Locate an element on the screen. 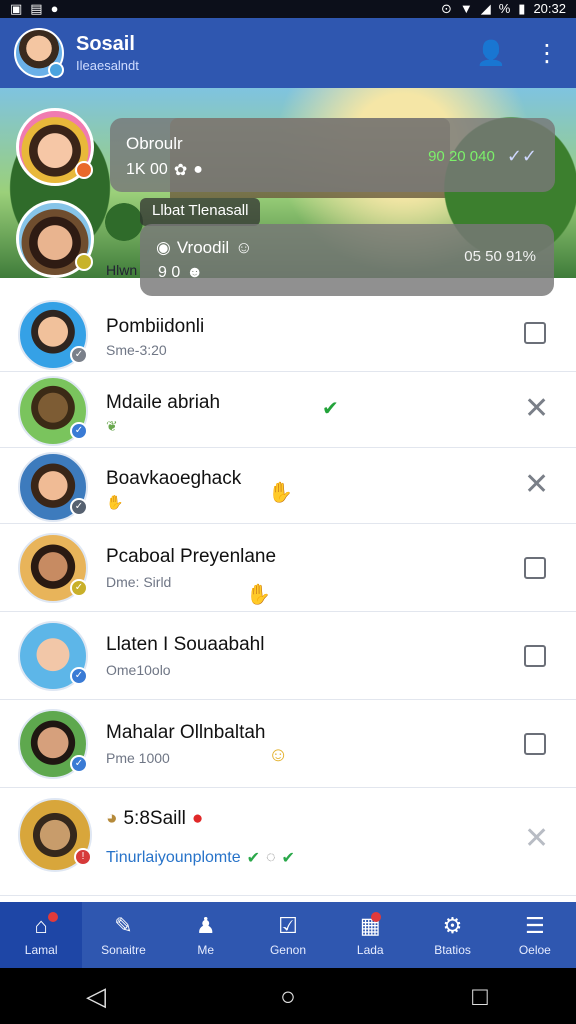  message-bubble-1: Obroulr 1K 00 ✿ ● 90 20 040 ✓✓ is located at coordinates (332, 155).